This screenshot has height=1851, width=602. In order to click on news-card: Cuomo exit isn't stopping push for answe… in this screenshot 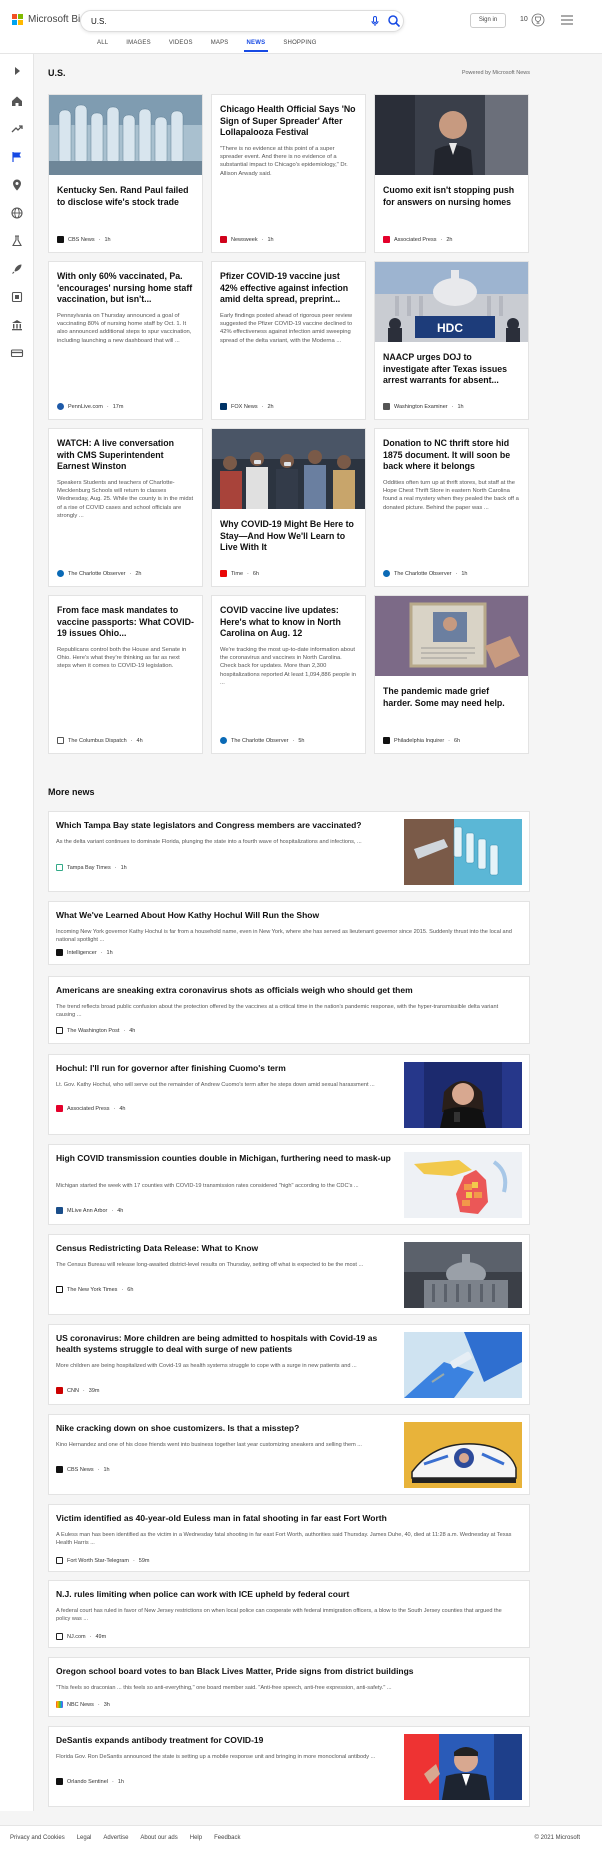, I will do `click(451, 173)`.